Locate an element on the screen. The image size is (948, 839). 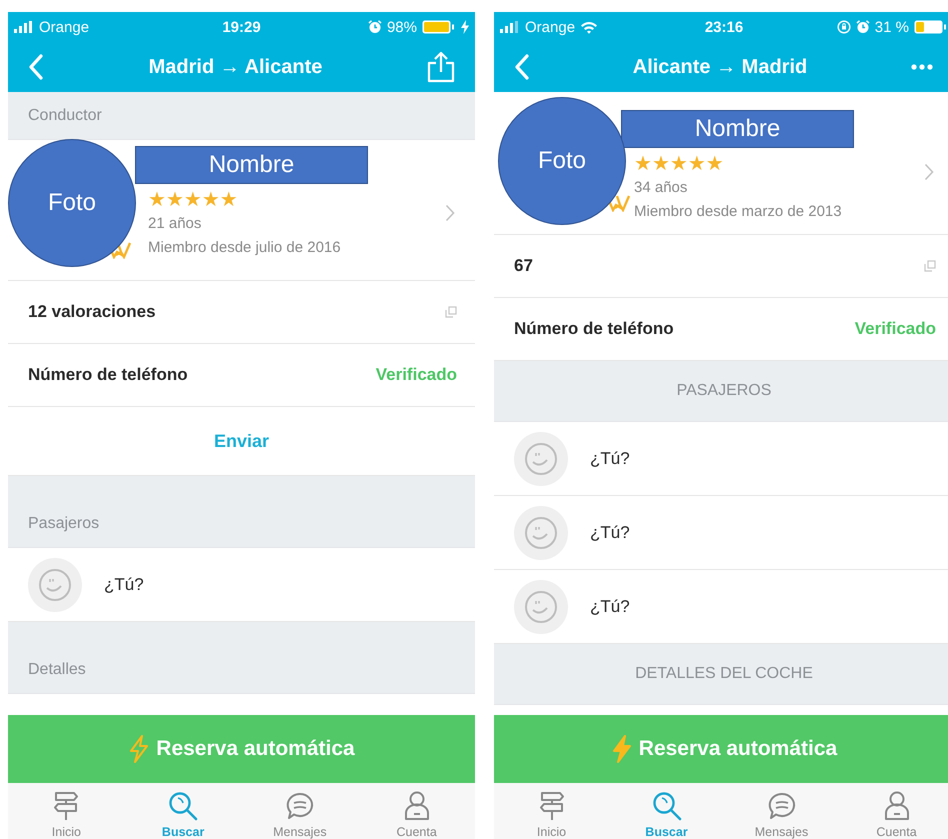
charging-icon is located at coordinates (465, 27).